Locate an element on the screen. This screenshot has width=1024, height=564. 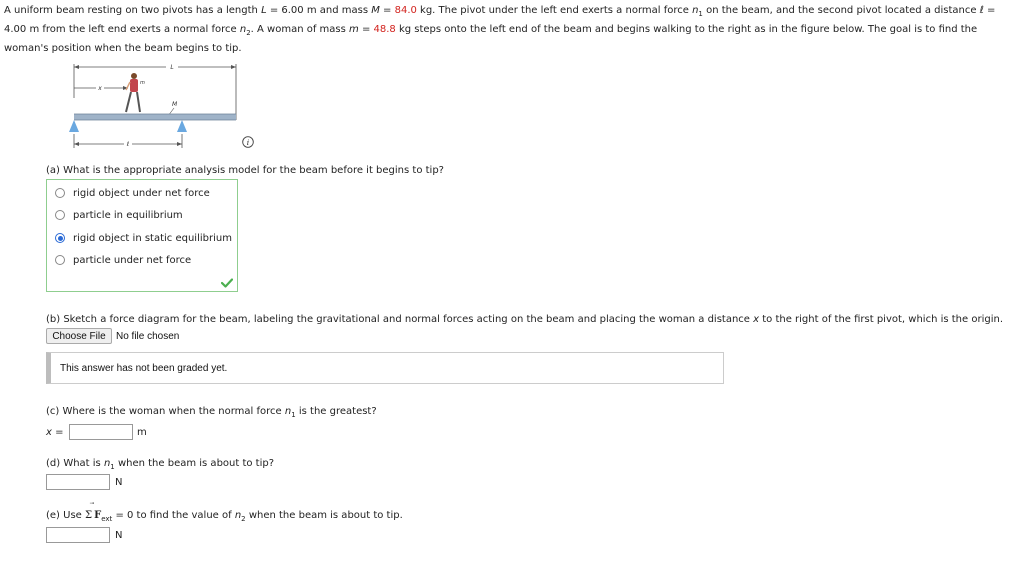
question-text: when the beam is about to tip. is located at coordinates (324, 515).